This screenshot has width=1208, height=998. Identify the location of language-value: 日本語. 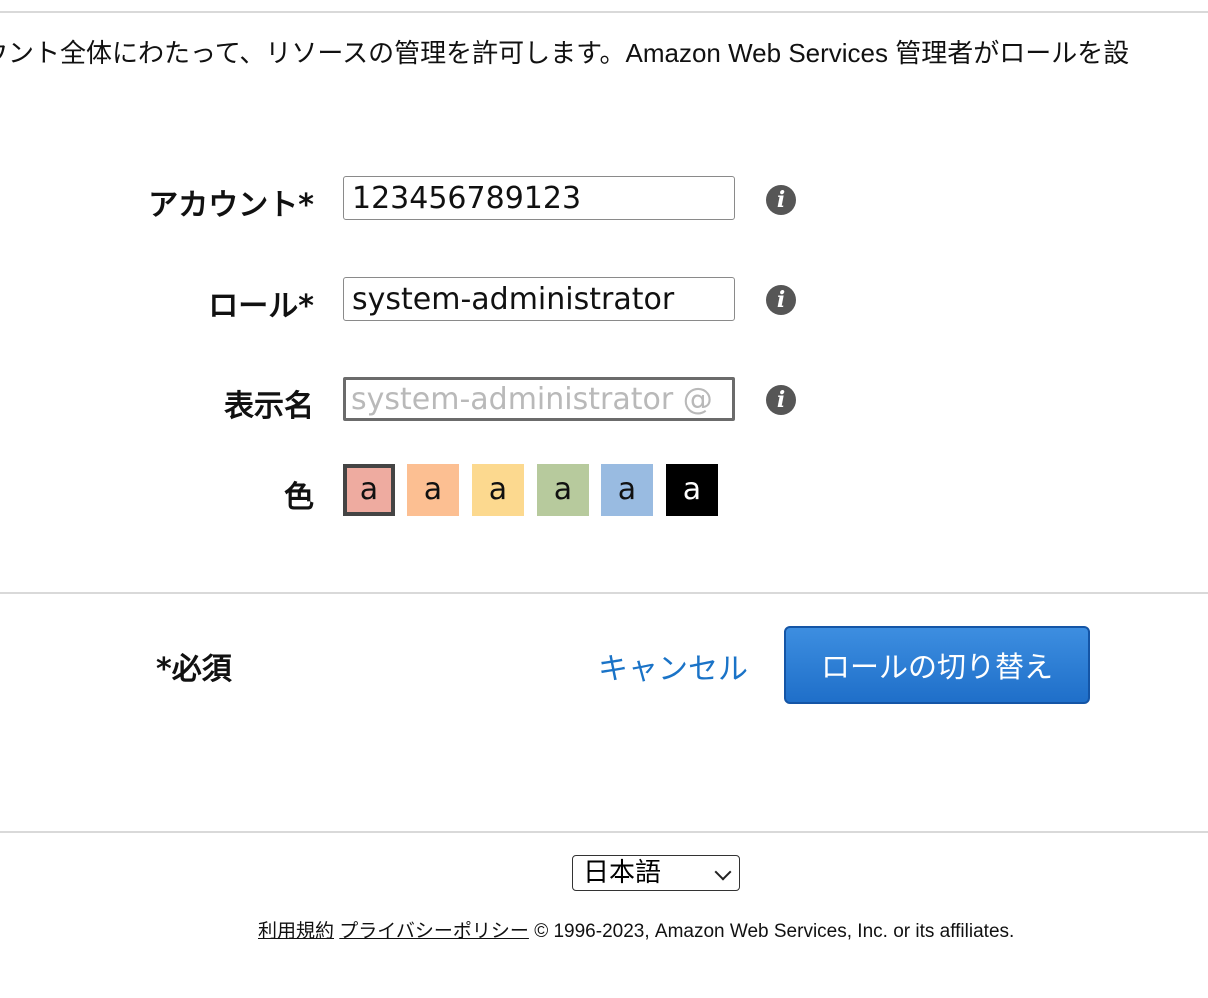
(622, 873).